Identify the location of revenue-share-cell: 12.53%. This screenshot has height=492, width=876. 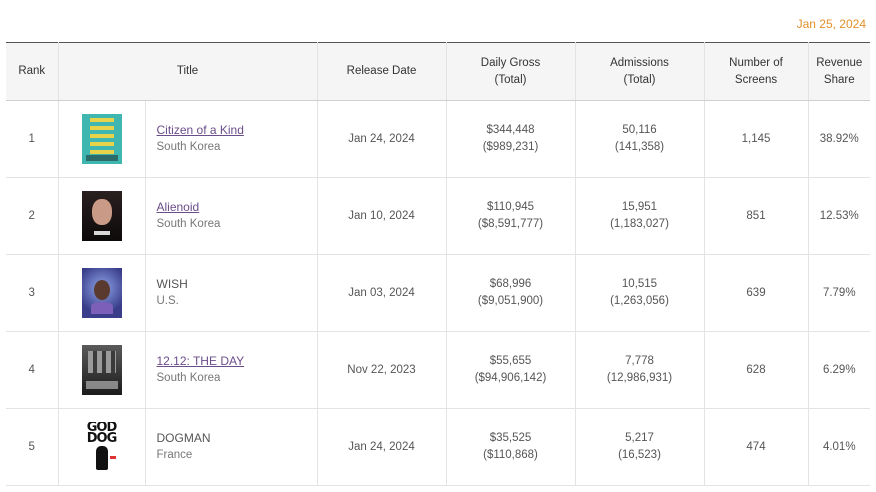
(839, 216).